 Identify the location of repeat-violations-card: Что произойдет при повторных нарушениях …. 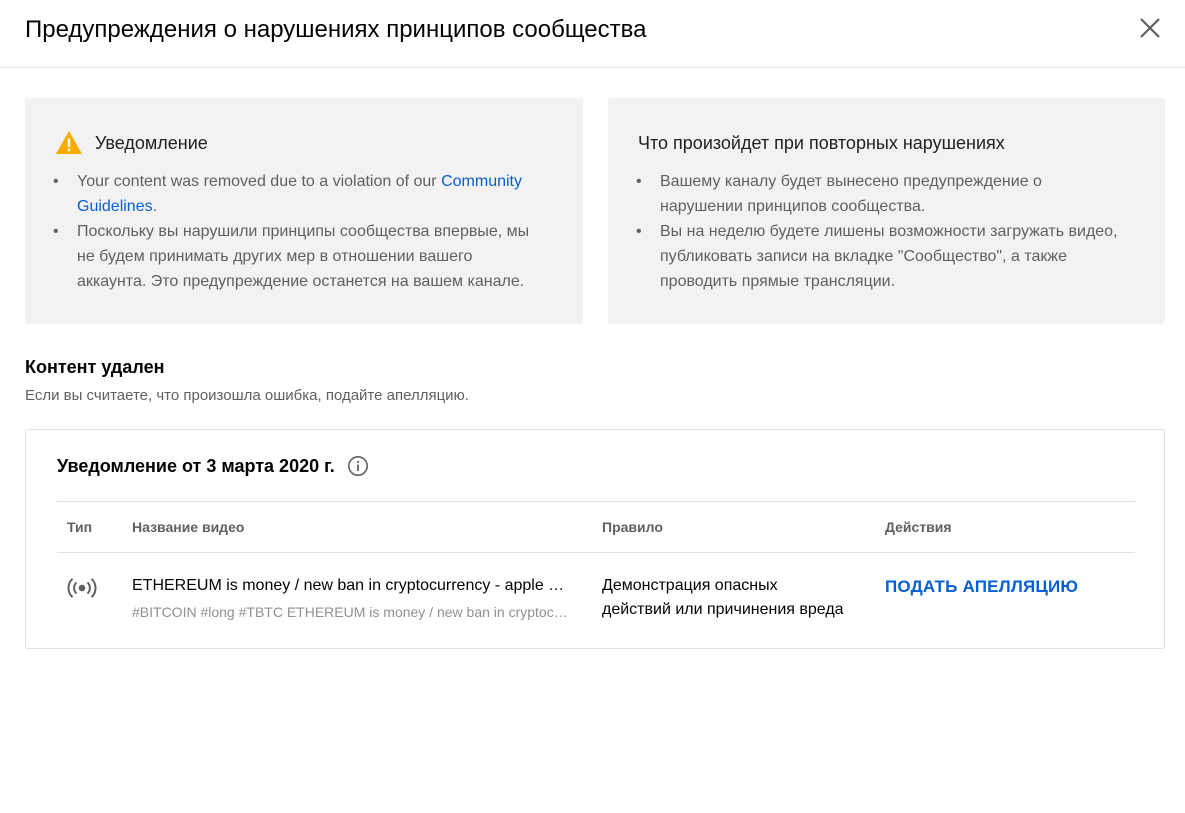
(886, 211).